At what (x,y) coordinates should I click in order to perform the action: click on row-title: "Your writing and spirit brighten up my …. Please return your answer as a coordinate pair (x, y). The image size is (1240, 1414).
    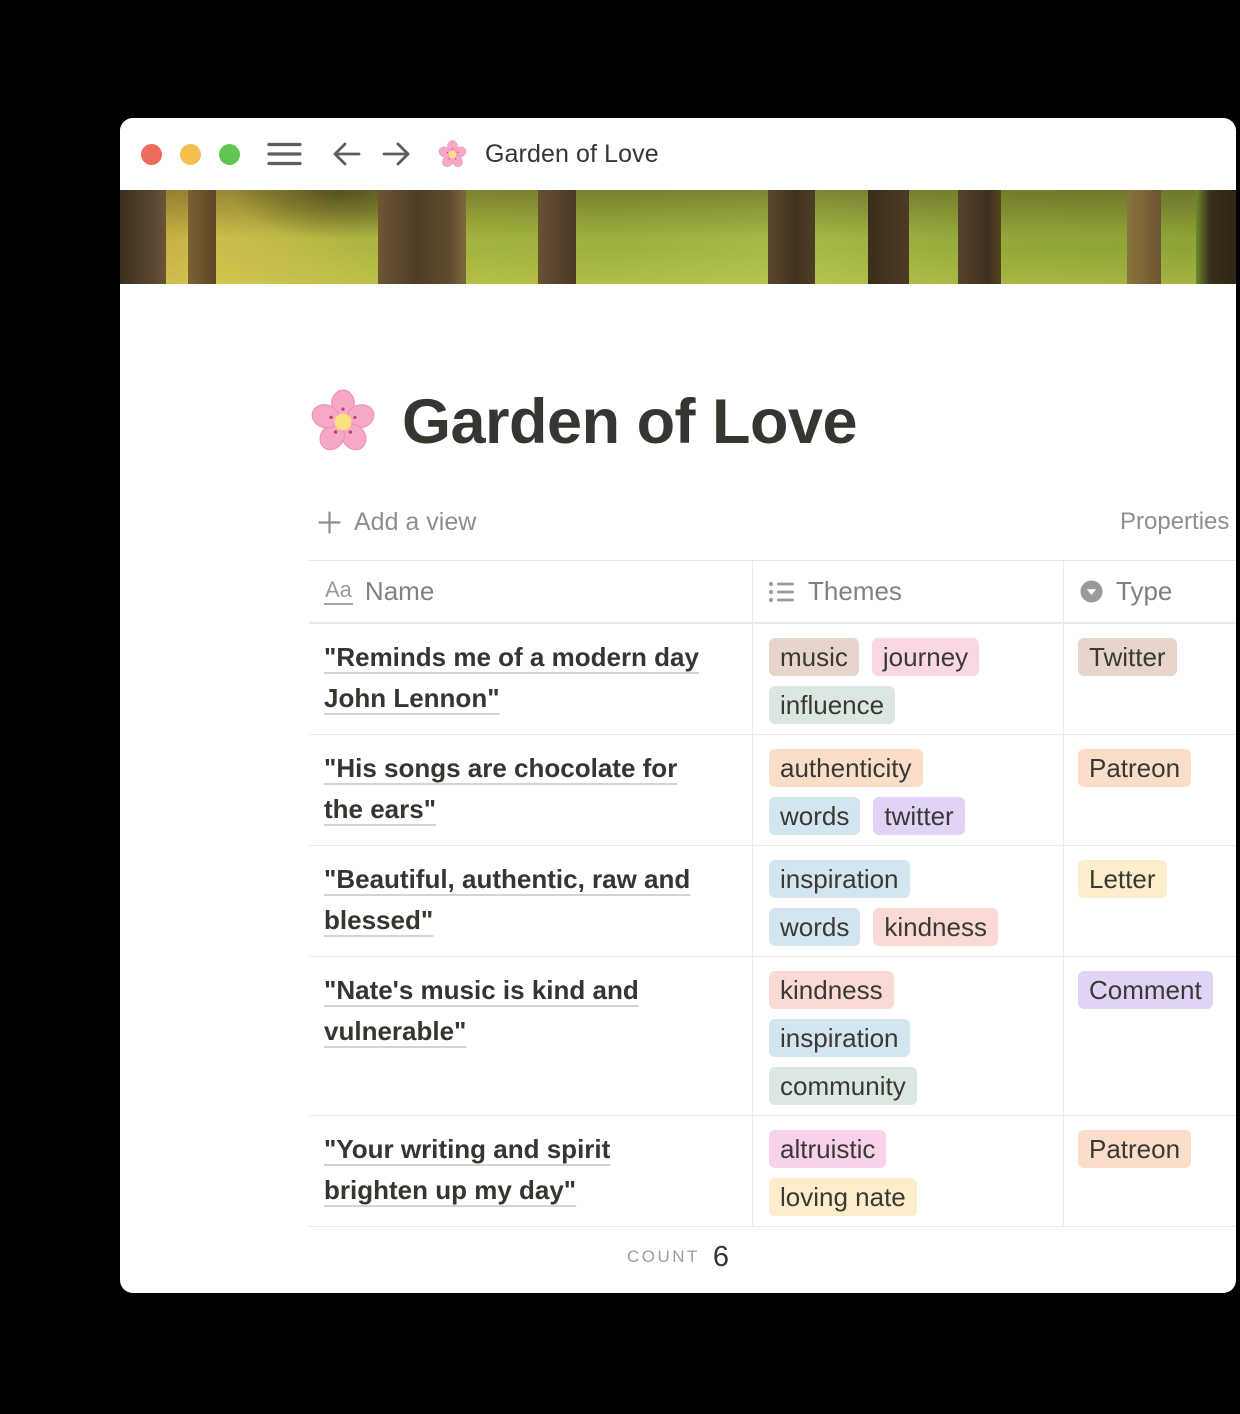
    Looking at the image, I should click on (520, 1170).